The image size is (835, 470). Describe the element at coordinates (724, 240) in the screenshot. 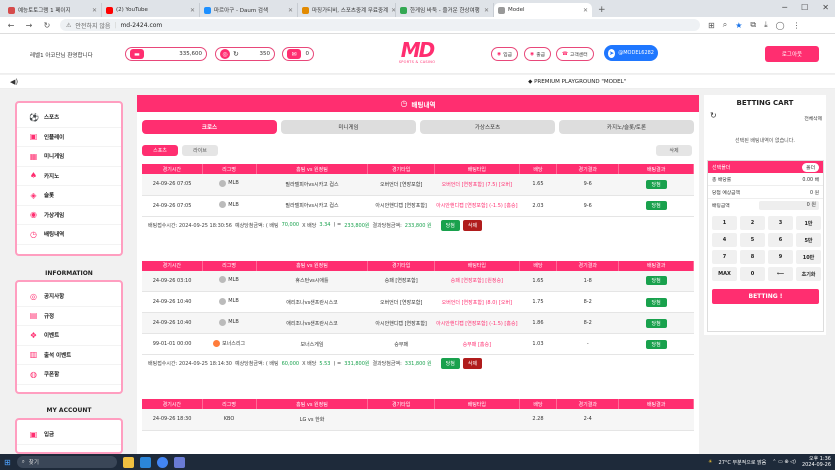

I see `keypad-key: 4` at that location.